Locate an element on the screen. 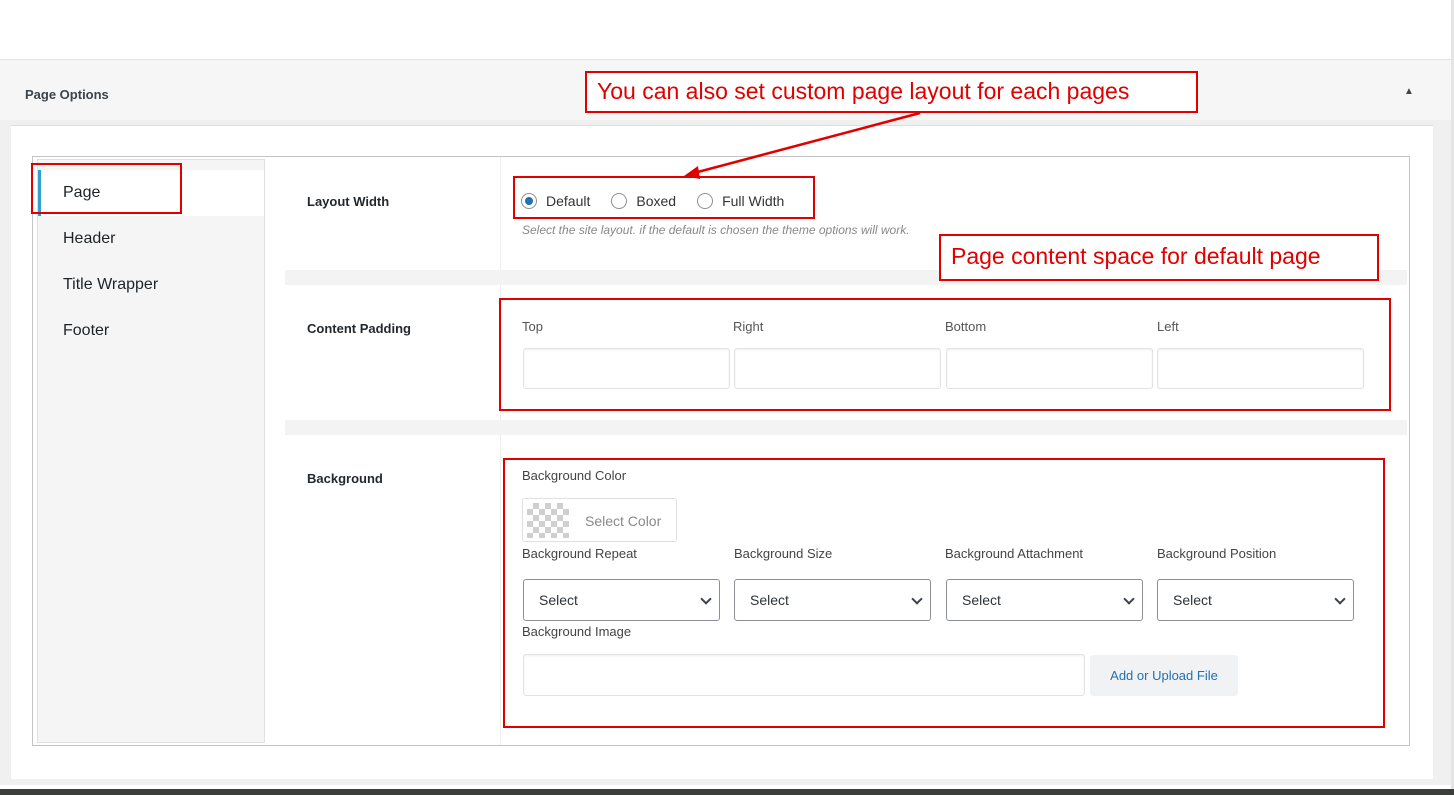  annotation-box-content-padding is located at coordinates (945, 354).